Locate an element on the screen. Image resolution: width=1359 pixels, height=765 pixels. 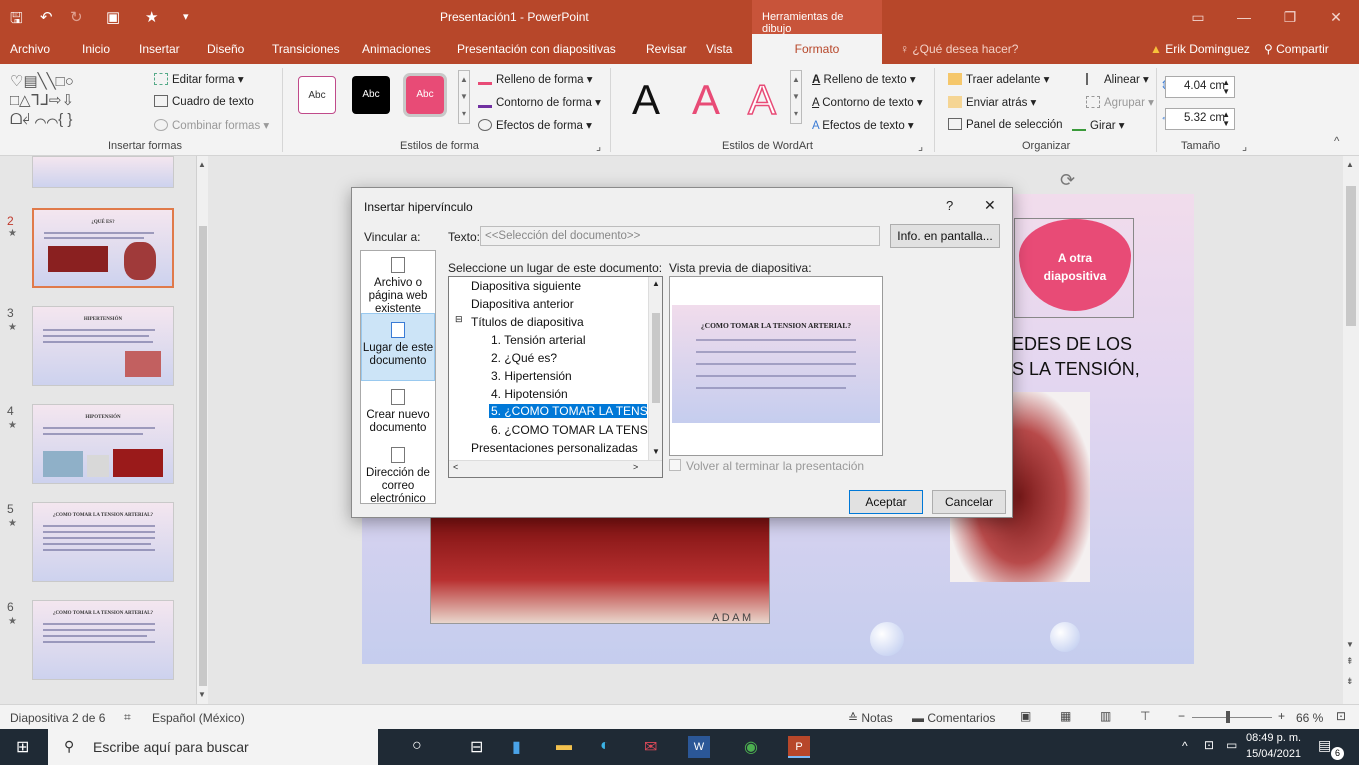
windows-start-icon: ⊞ is located at coordinates (22, 747).